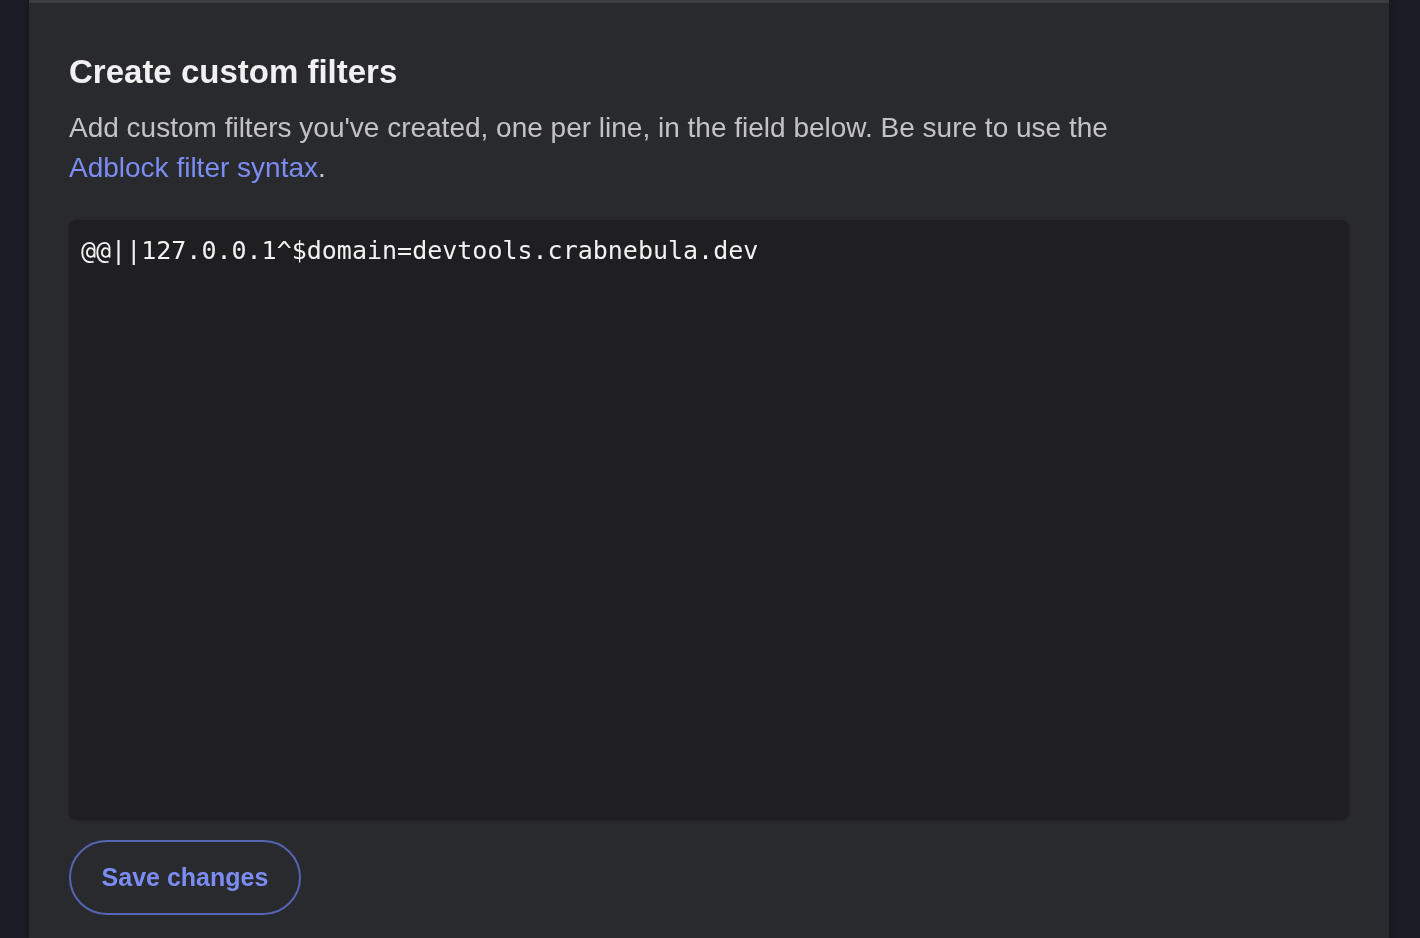 The image size is (1420, 938). I want to click on section-title: Create custom filters, so click(233, 72).